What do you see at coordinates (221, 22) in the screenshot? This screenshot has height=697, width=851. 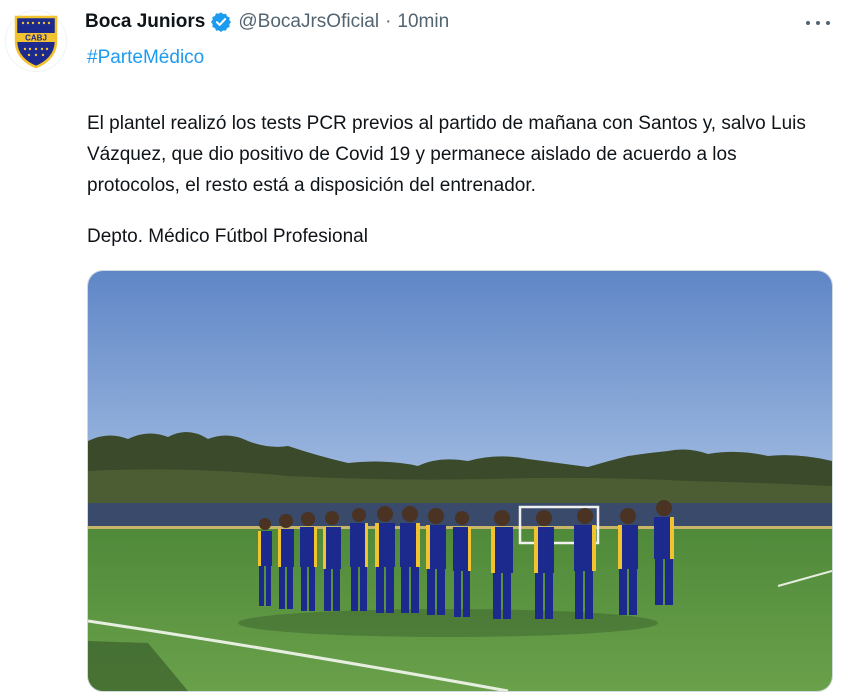 I see `verified-badge-icon` at bounding box center [221, 22].